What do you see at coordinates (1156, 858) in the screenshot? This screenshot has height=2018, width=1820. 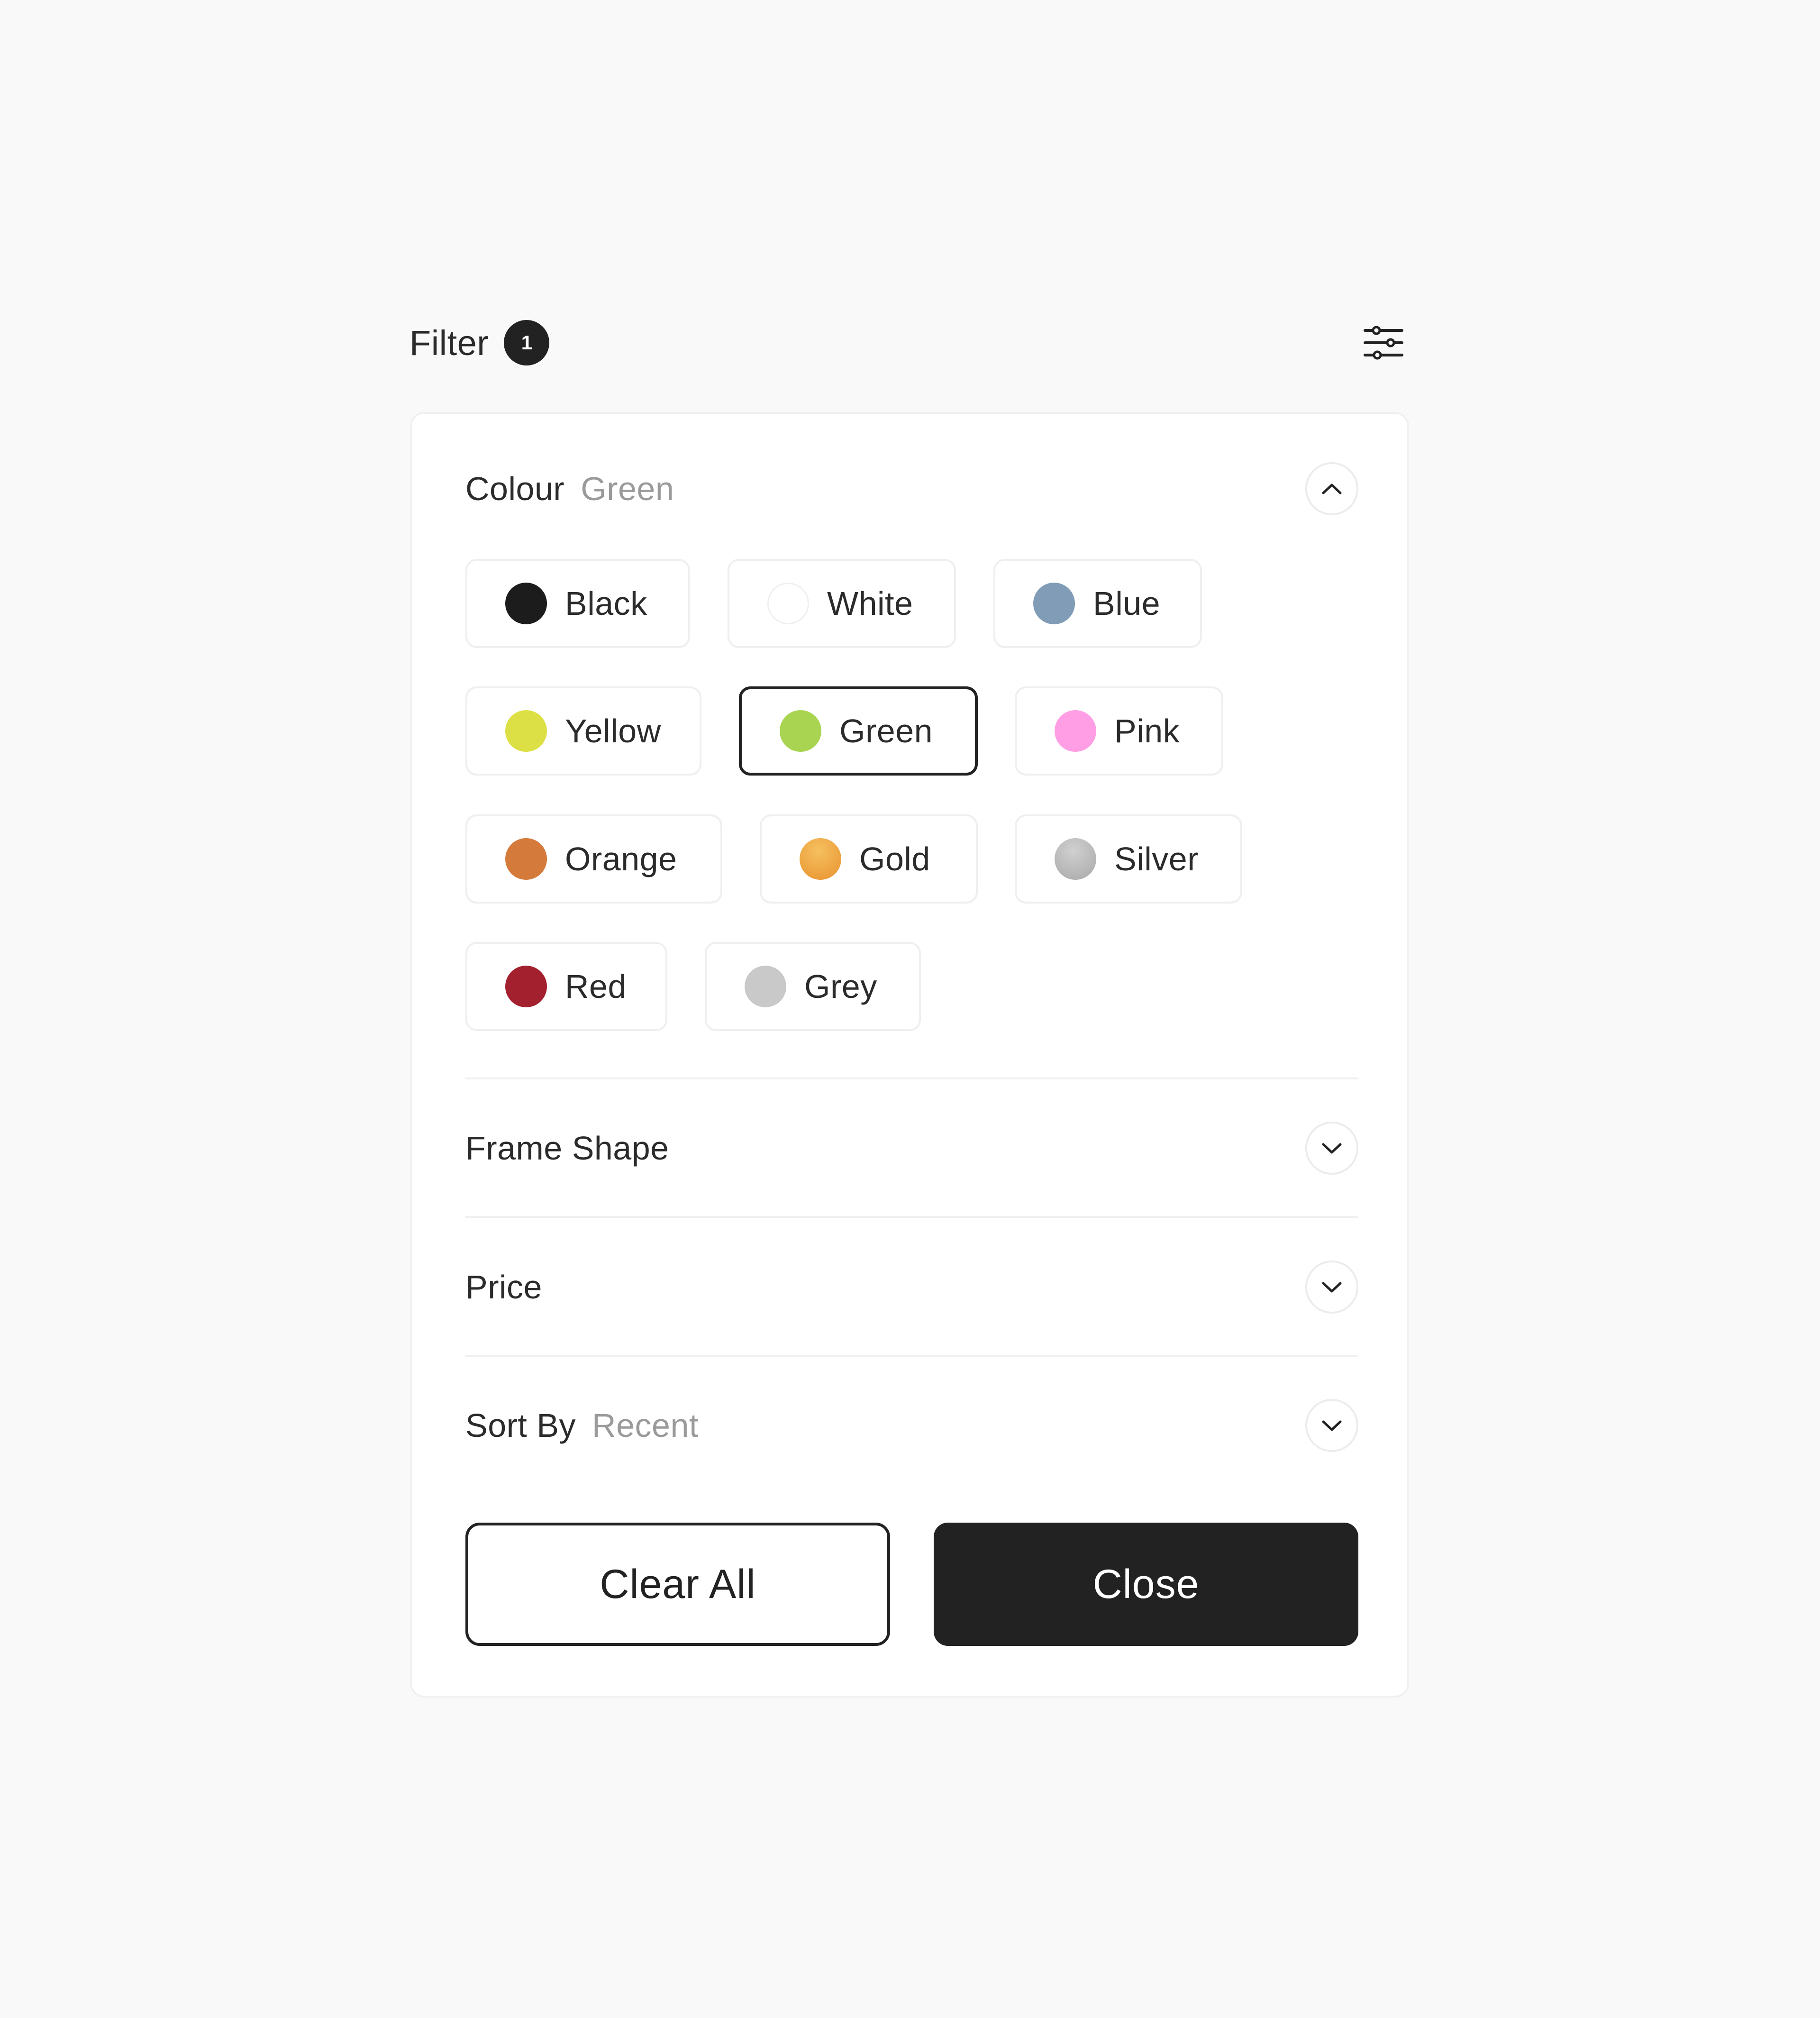 I see `colour-option-label: Silver` at bounding box center [1156, 858].